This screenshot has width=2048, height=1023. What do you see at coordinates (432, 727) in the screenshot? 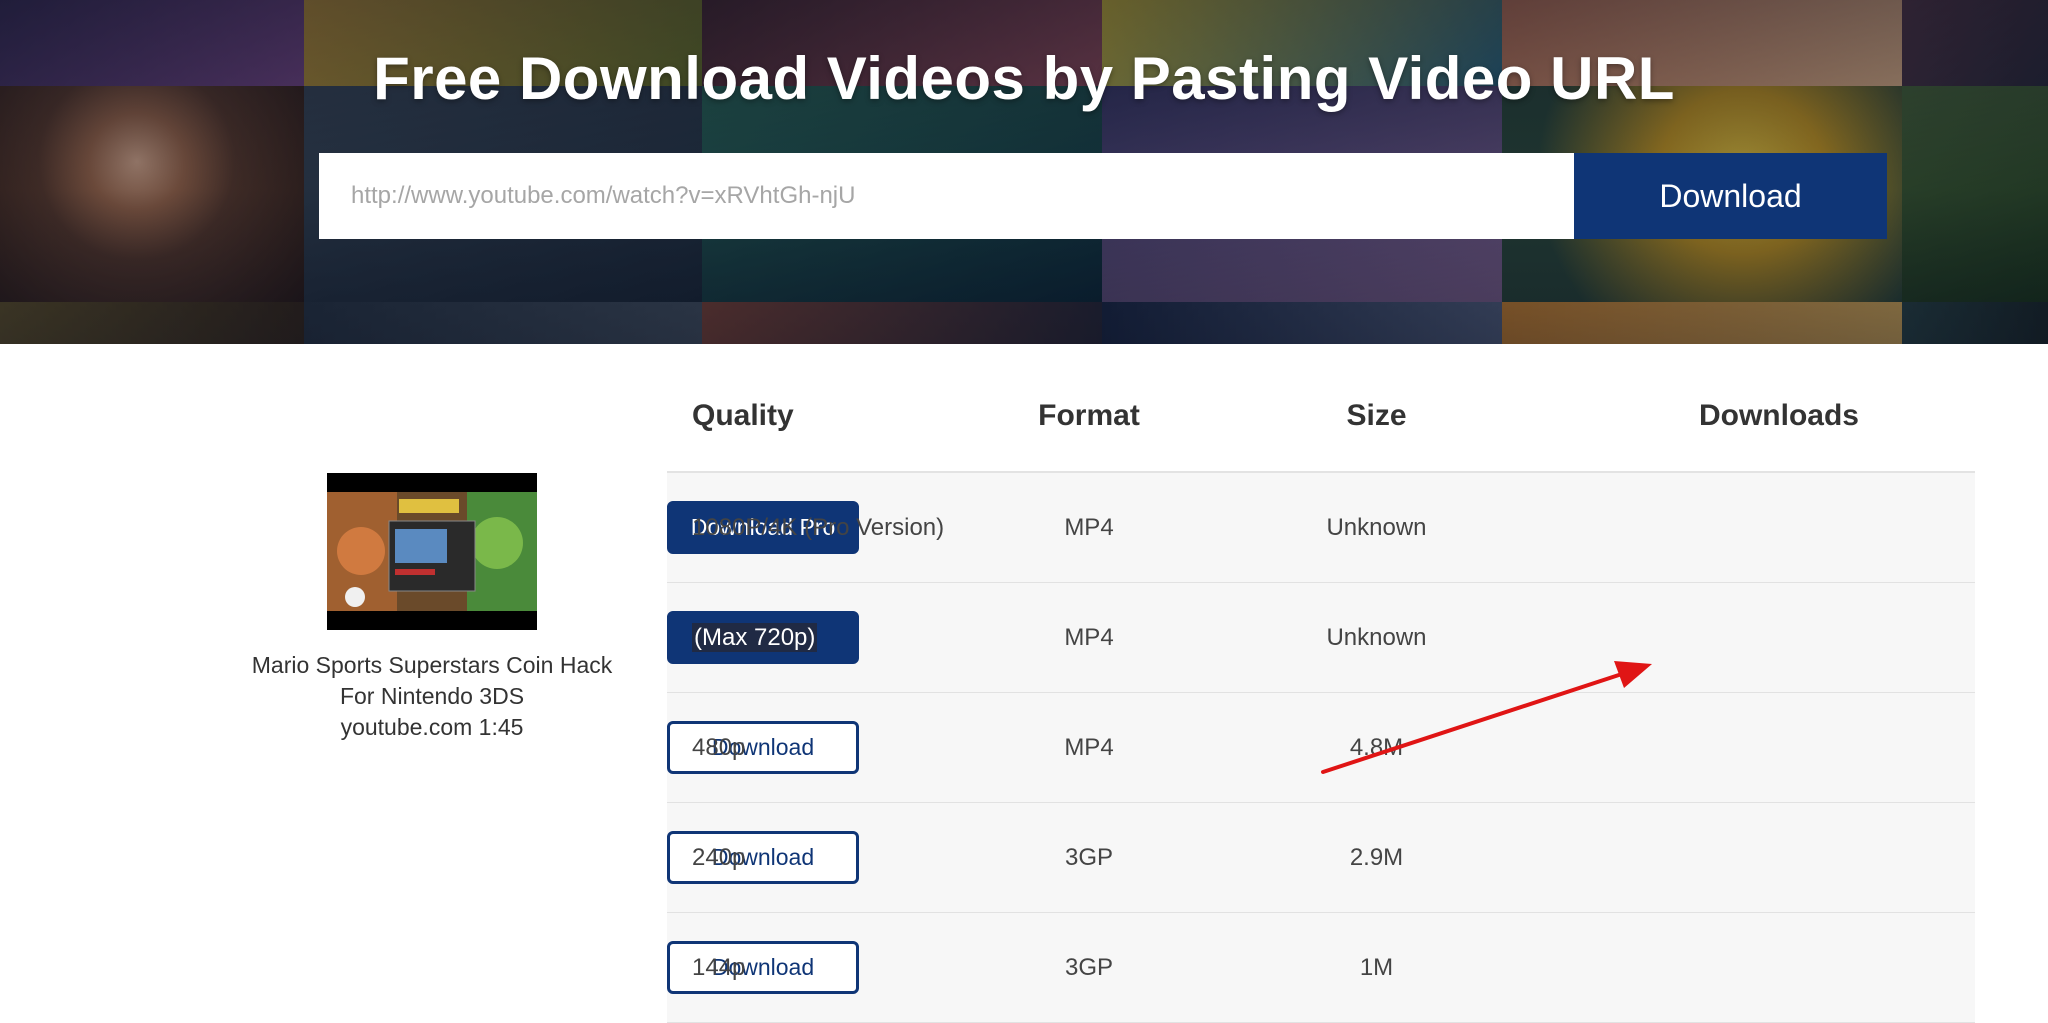
I see `video-meta: youtube.com 1:45` at bounding box center [432, 727].